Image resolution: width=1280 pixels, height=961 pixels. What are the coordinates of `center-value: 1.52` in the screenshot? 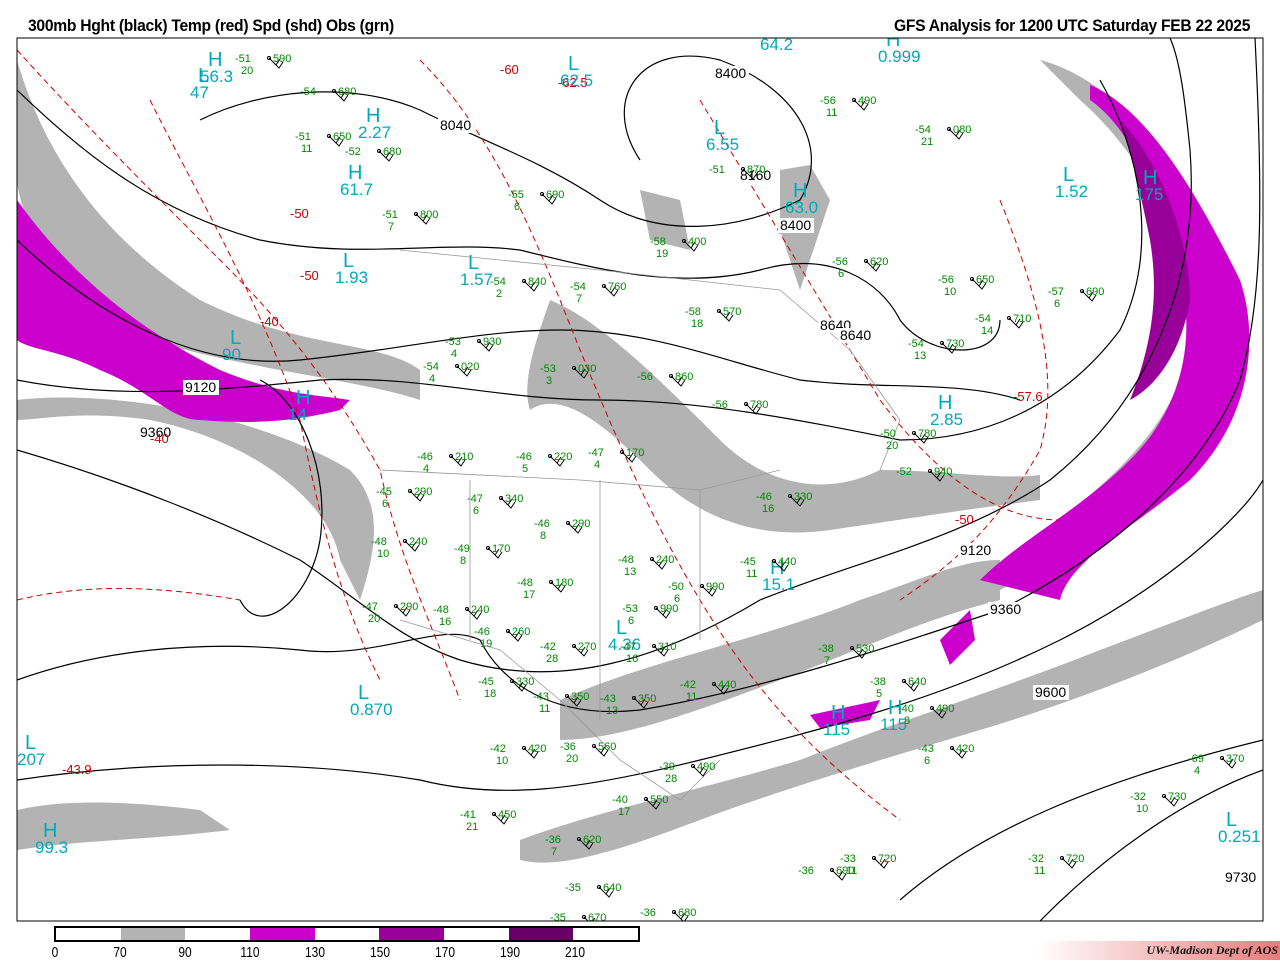 It's located at (1071, 191).